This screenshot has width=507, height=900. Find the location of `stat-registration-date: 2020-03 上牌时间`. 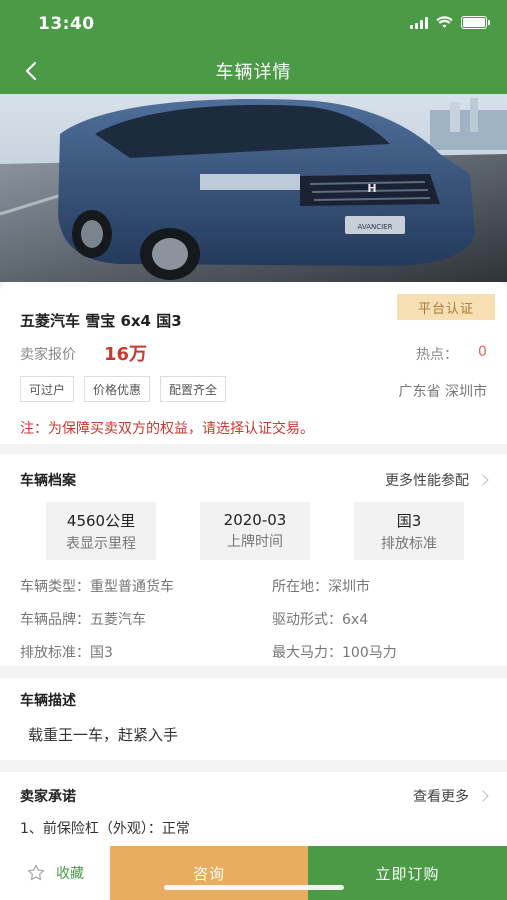

stat-registration-date: 2020-03 上牌时间 is located at coordinates (255, 531).